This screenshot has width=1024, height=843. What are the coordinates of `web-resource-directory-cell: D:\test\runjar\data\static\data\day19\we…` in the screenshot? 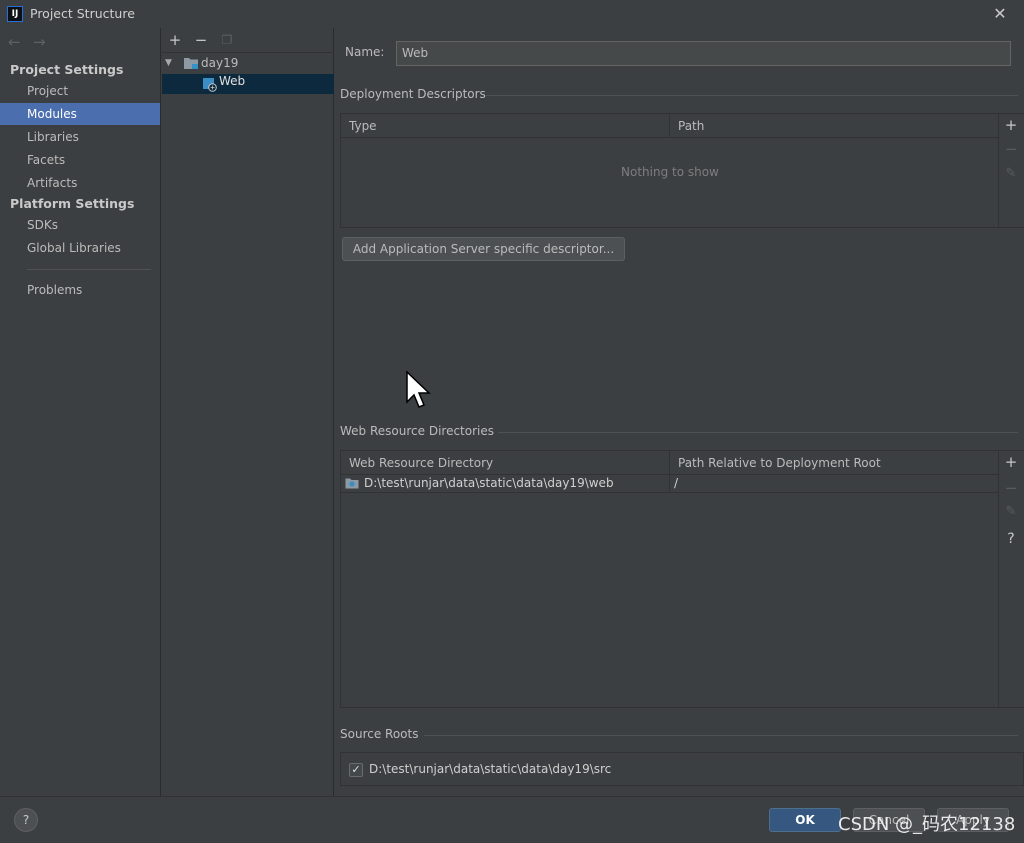 It's located at (489, 483).